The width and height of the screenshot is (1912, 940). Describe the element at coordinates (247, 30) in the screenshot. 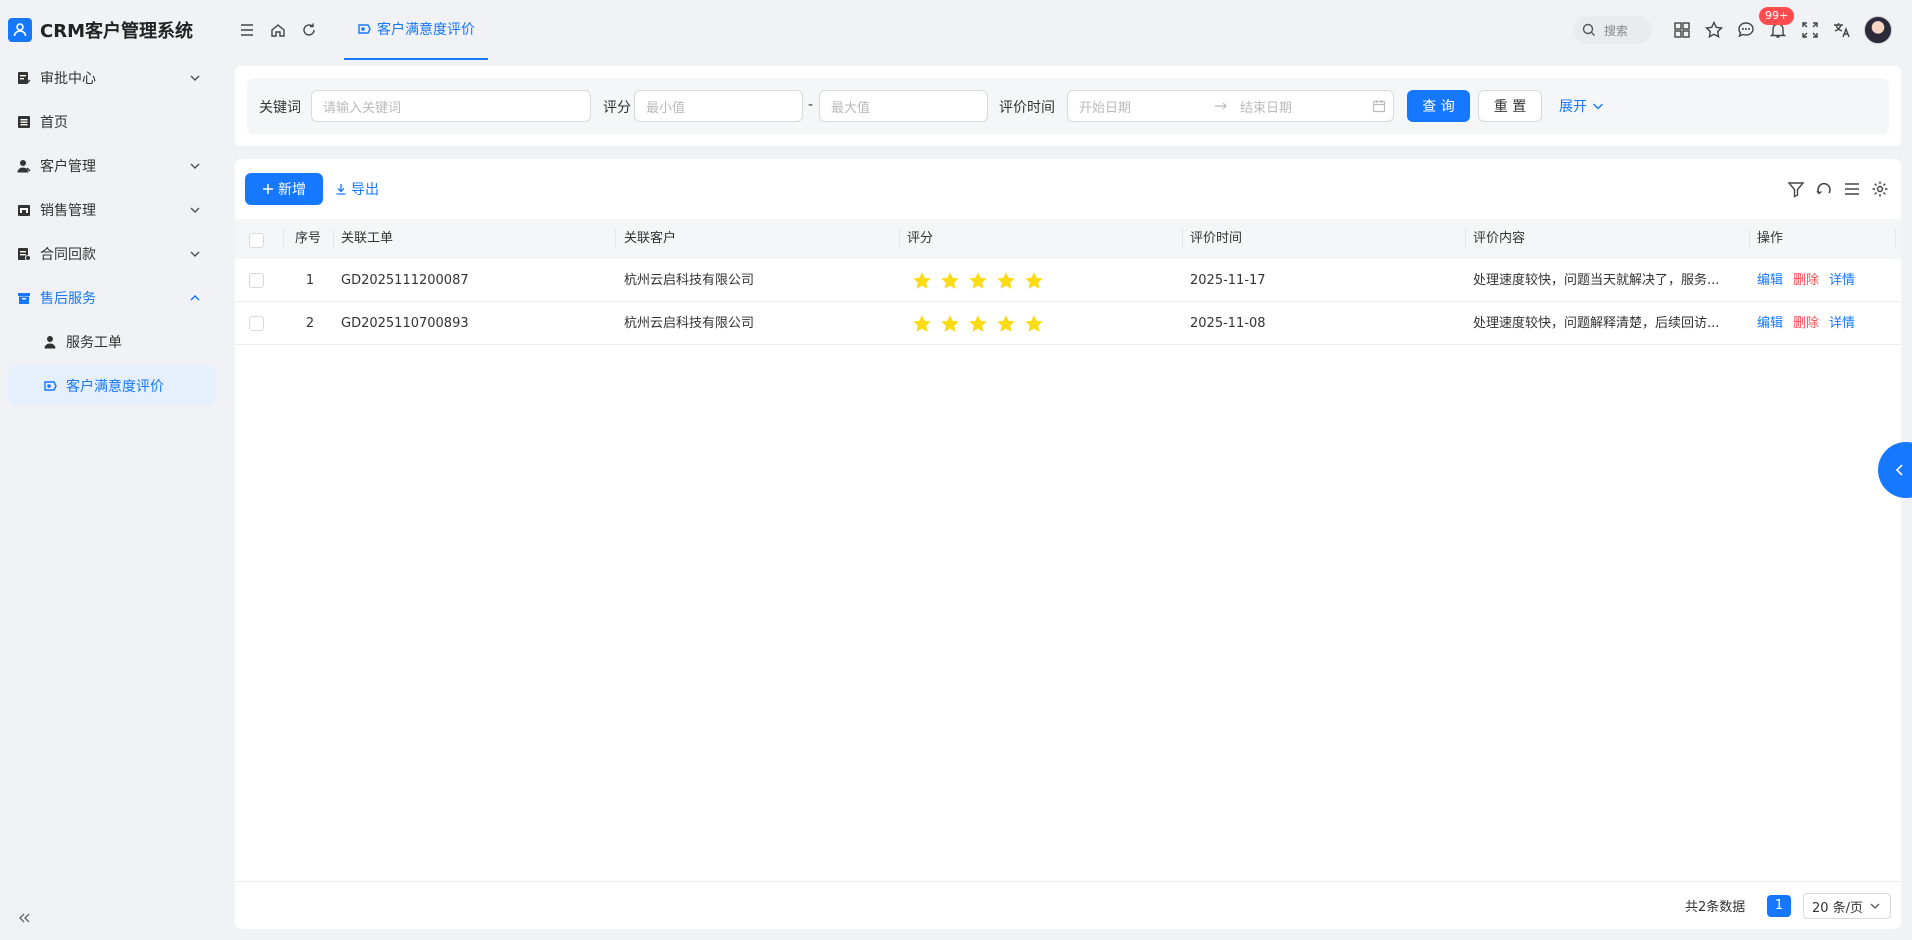

I see `menu-toggle-icon` at that location.